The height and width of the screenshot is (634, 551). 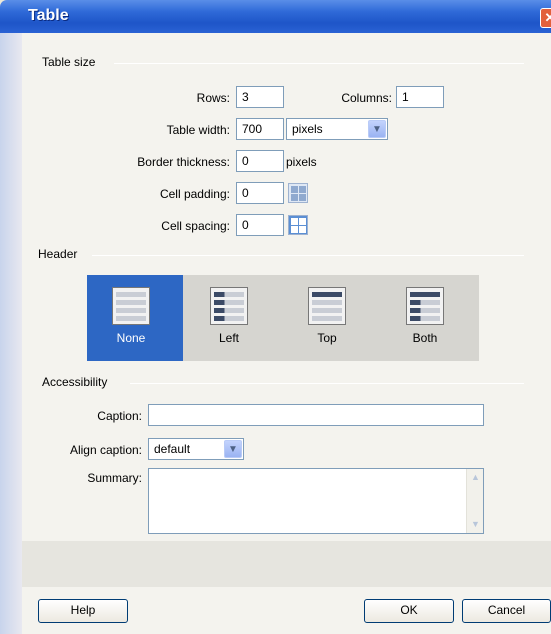 I want to click on header-option-both: Both, so click(x=429, y=318).